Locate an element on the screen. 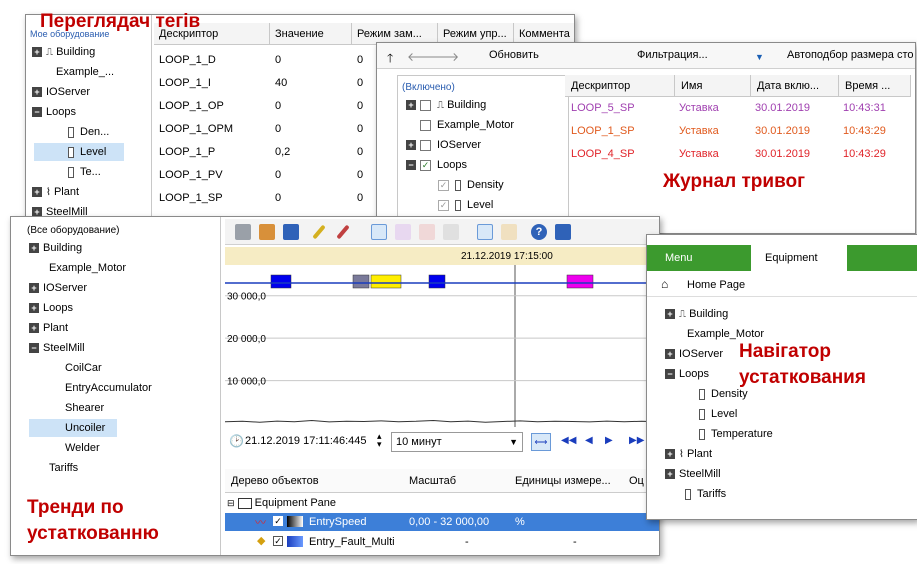 The width and height of the screenshot is (917, 564). tree-item-loops: + Loops is located at coordinates (51, 308).